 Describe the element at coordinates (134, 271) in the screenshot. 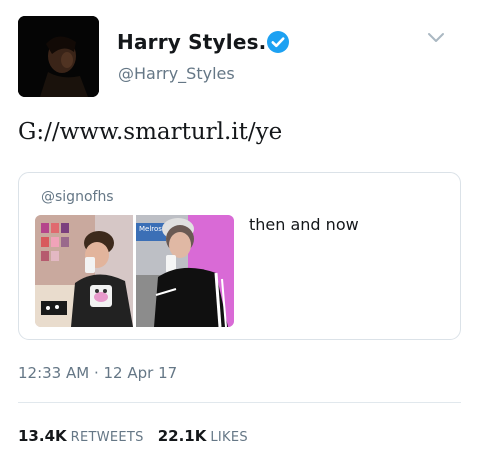

I see `quoted-tweet-media: Melrose` at that location.